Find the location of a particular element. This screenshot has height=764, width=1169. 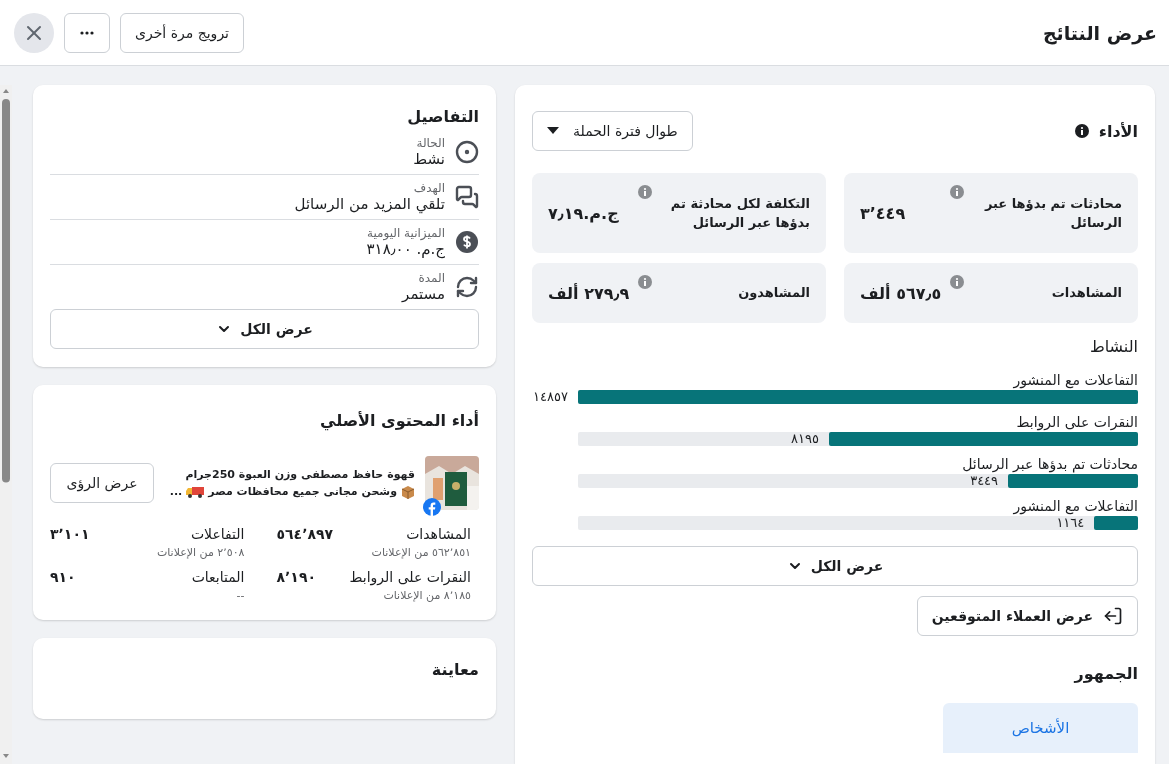

metric-value: ج.م.٧٫١٩ is located at coordinates (583, 213).